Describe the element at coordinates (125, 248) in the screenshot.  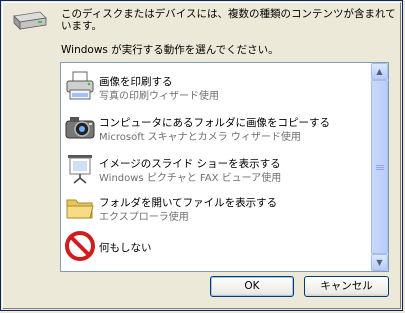
I see `action-title: 何もしない` at that location.